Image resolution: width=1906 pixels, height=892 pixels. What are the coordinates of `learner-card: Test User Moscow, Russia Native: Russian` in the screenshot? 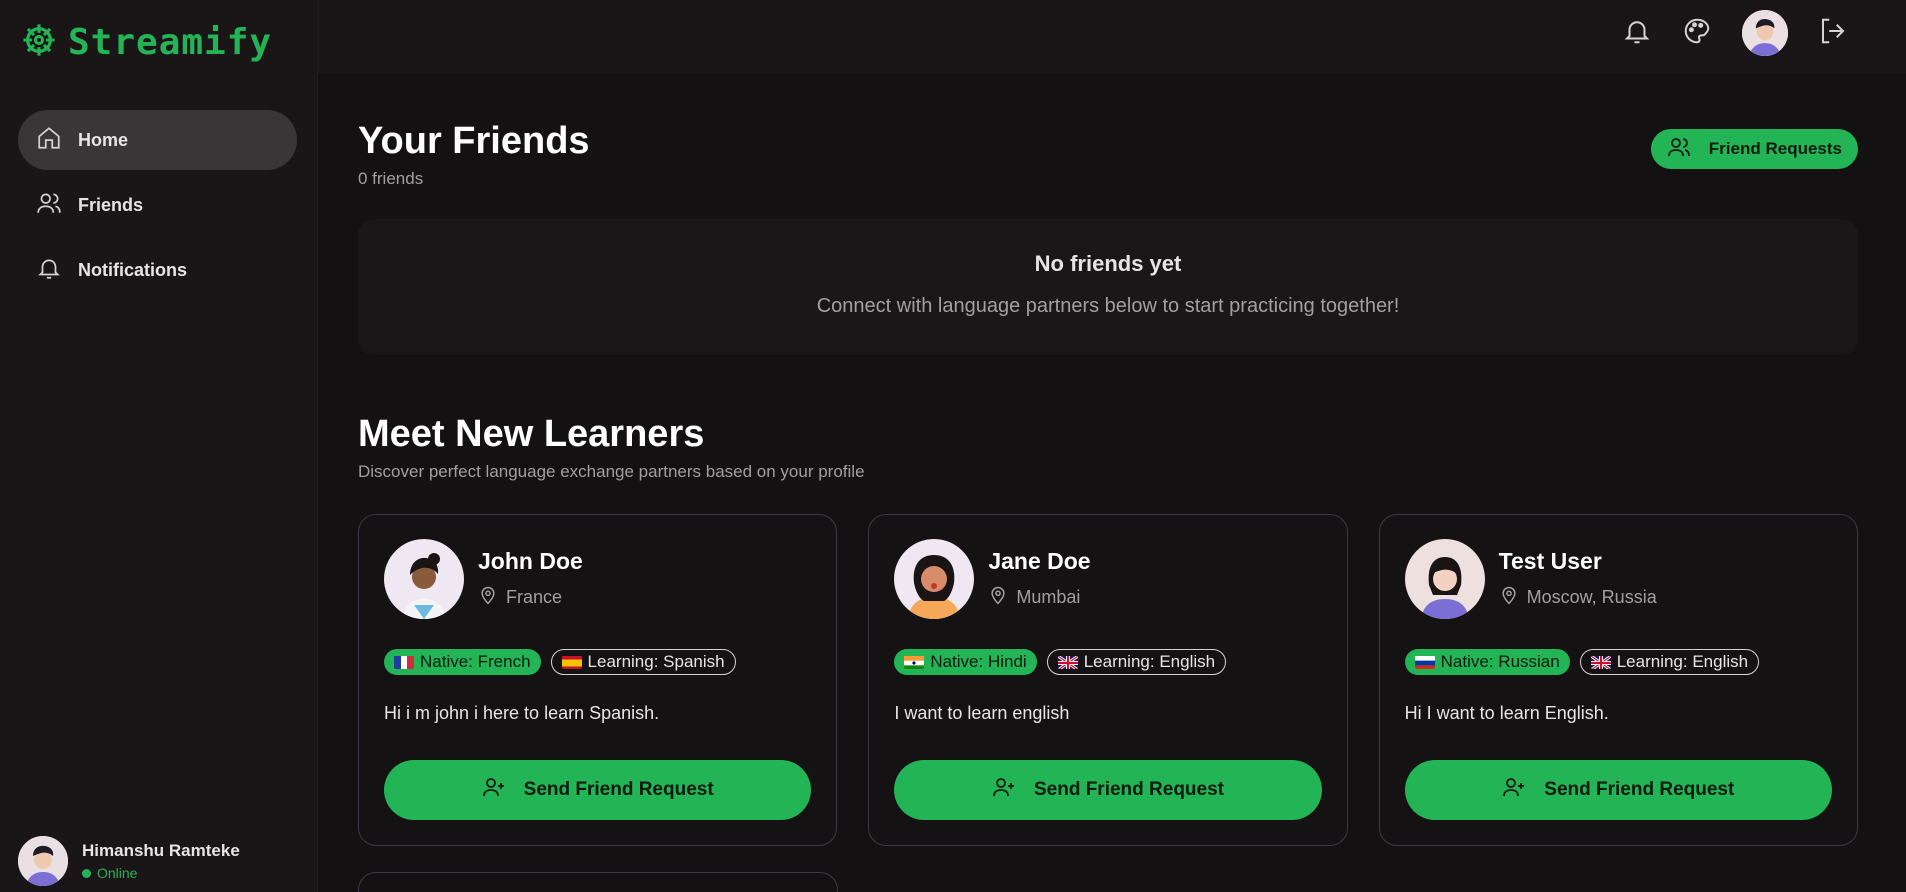 It's located at (1618, 680).